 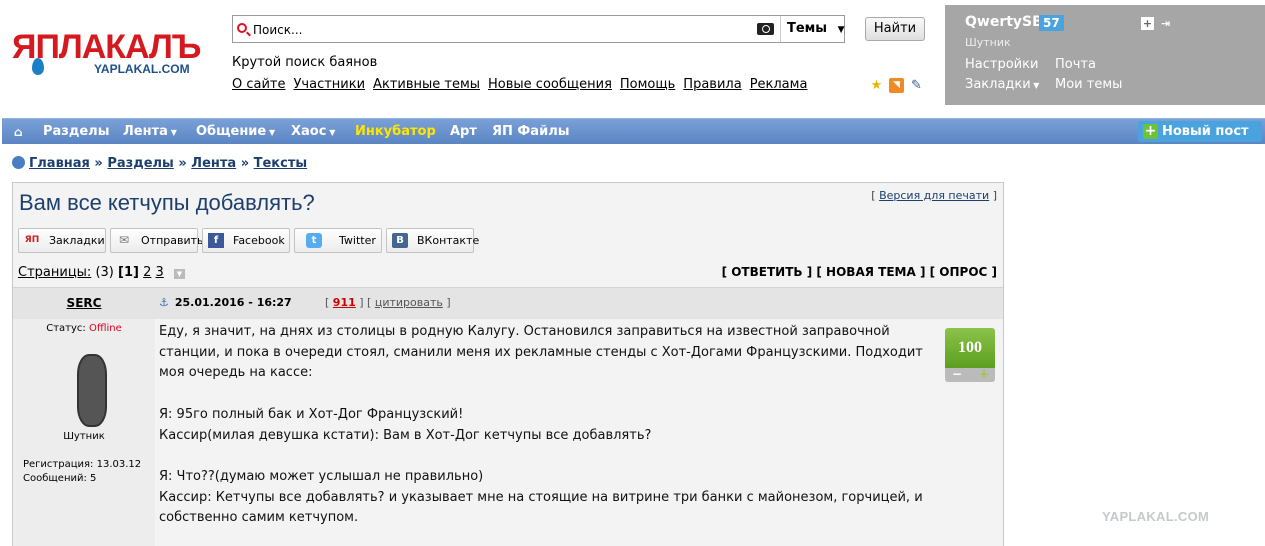 I want to click on nav-item-chaos: Хаос ▼, so click(x=313, y=132).